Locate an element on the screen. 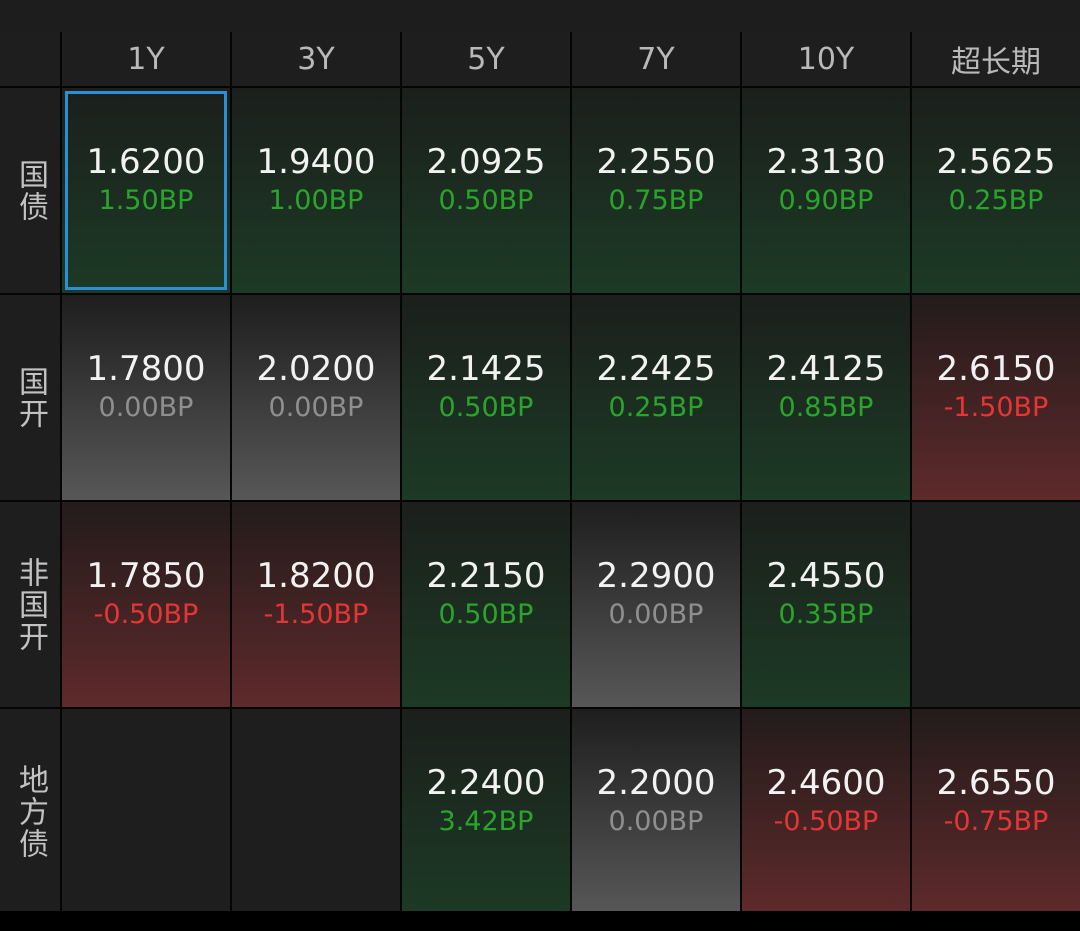  grid-corner is located at coordinates (30, 59).